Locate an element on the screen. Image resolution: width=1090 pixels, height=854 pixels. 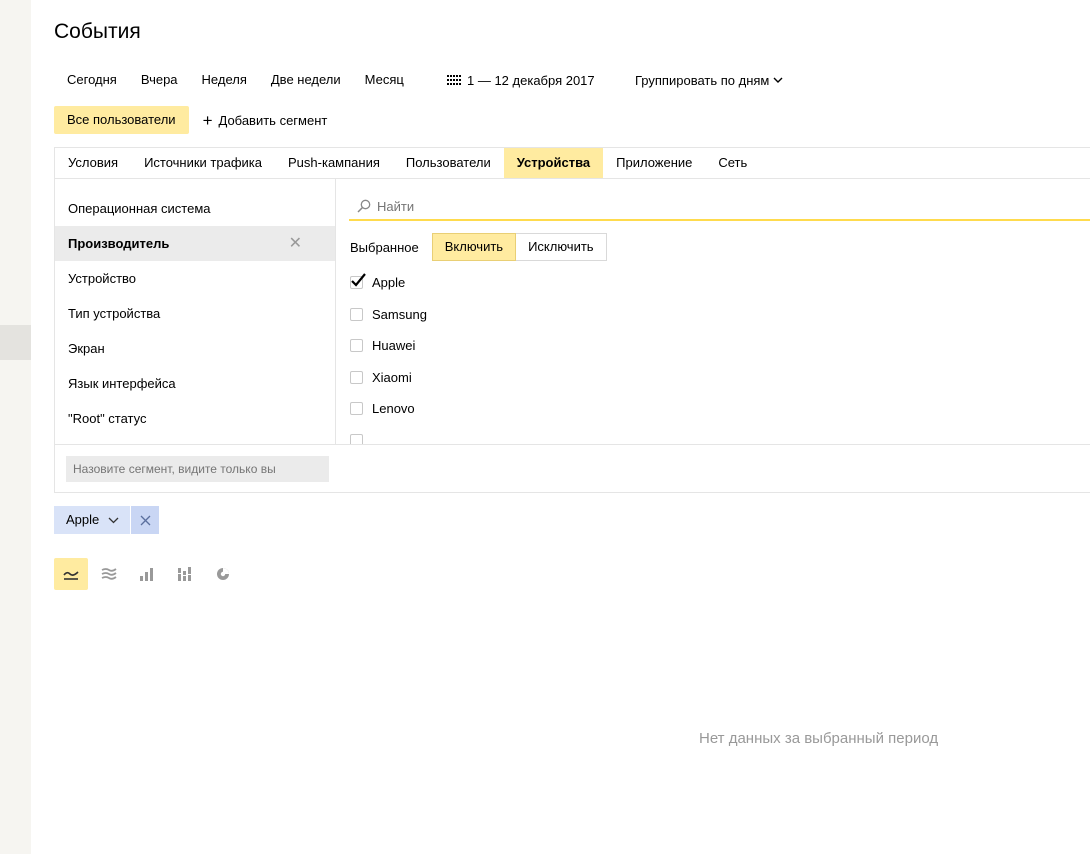
pie-chart-icon is located at coordinates (223, 574).